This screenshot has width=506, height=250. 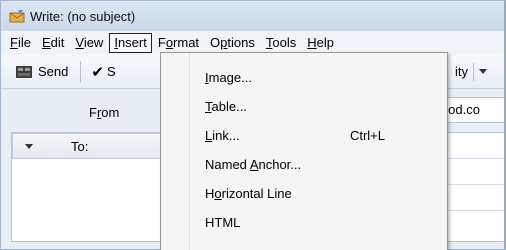 What do you see at coordinates (320, 43) in the screenshot?
I see `menu-help: Help` at bounding box center [320, 43].